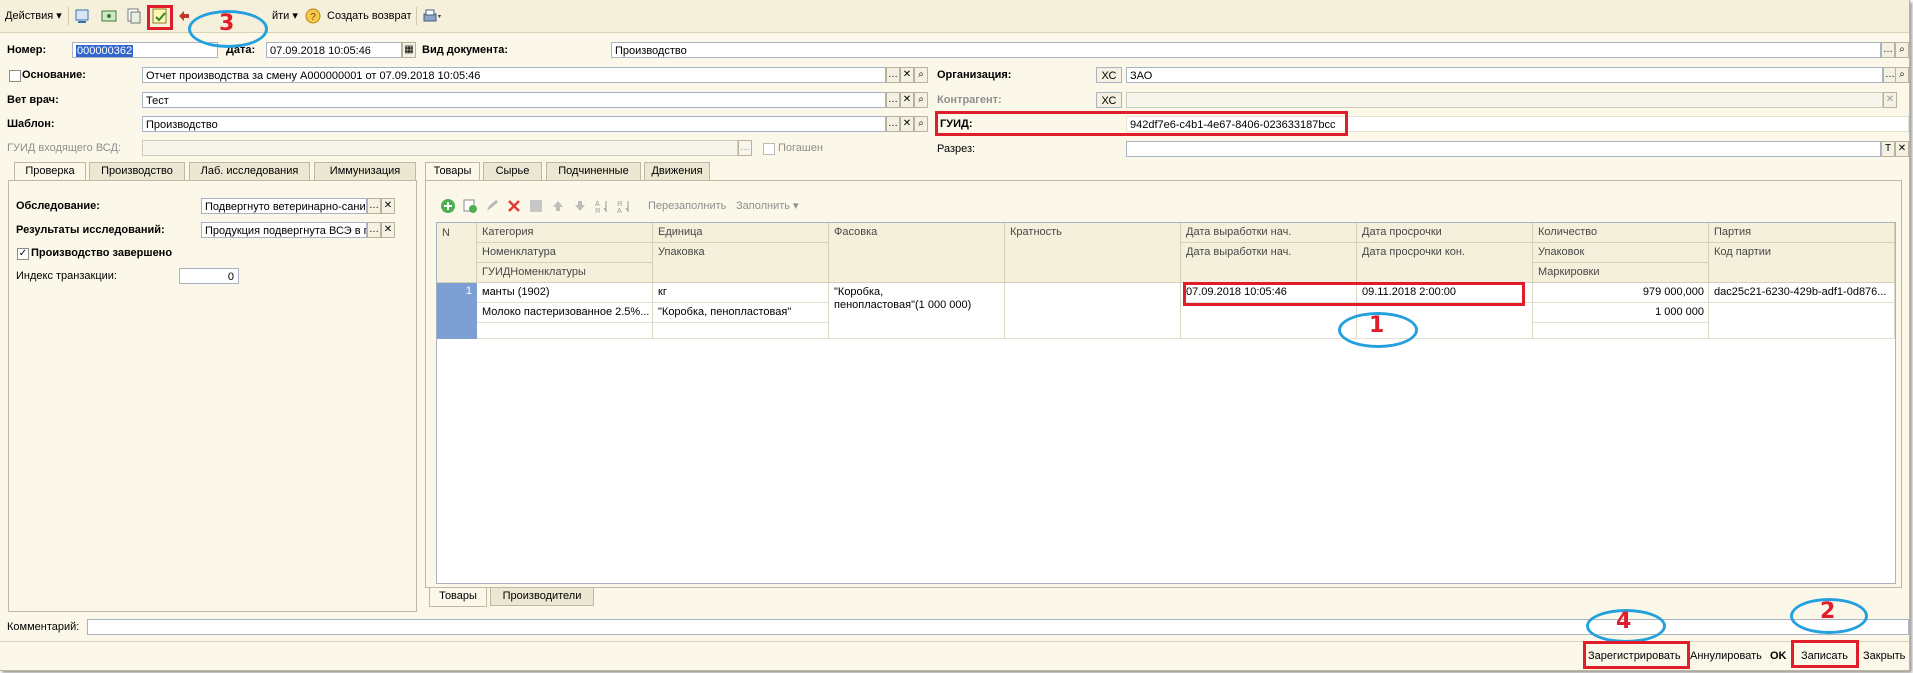 Image resolution: width=1913 pixels, height=673 pixels. Describe the element at coordinates (284, 206) in the screenshot. I see `exam-field: Подвергнуто ветеринарно-сани` at that location.